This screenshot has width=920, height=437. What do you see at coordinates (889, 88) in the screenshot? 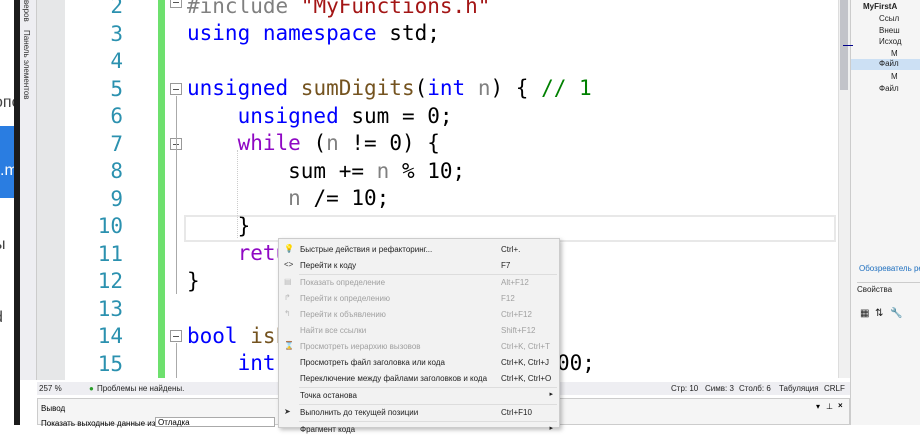
I see `tree-item: Файл` at bounding box center [889, 88].